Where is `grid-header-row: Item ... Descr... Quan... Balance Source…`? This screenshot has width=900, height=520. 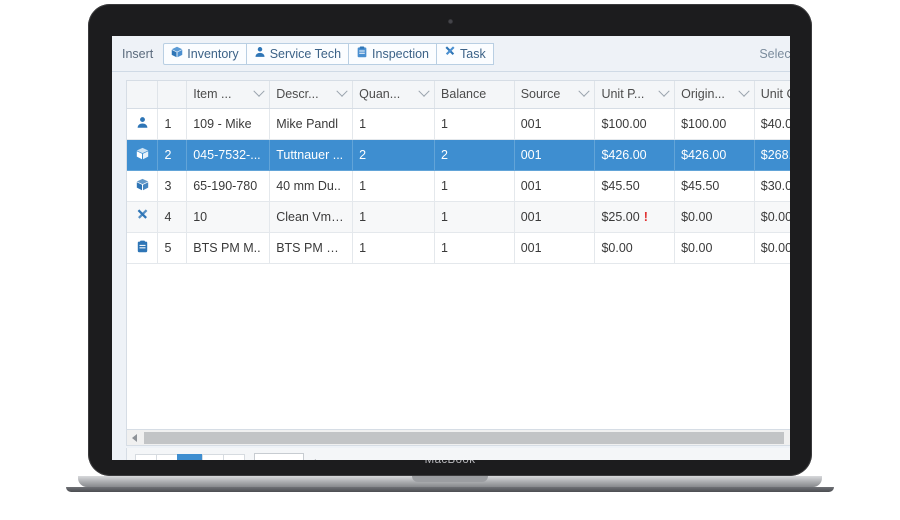 grid-header-row: Item ... Descr... Quan... Balance Source… is located at coordinates (458, 95).